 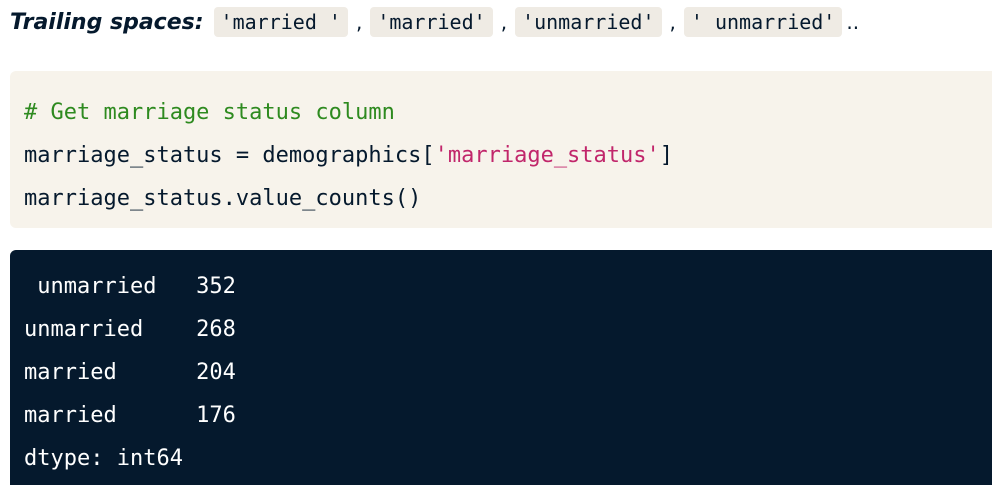 I want to click on code-line-value-counts: marriage_status.value_counts(), so click(x=223, y=198).